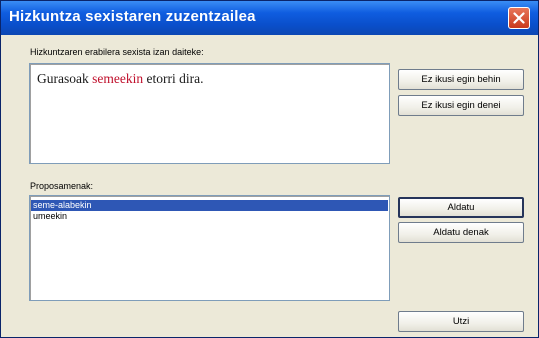 The image size is (539, 338). I want to click on window-title: Hizkuntza sexistaren zuzentzailea, so click(132, 16).